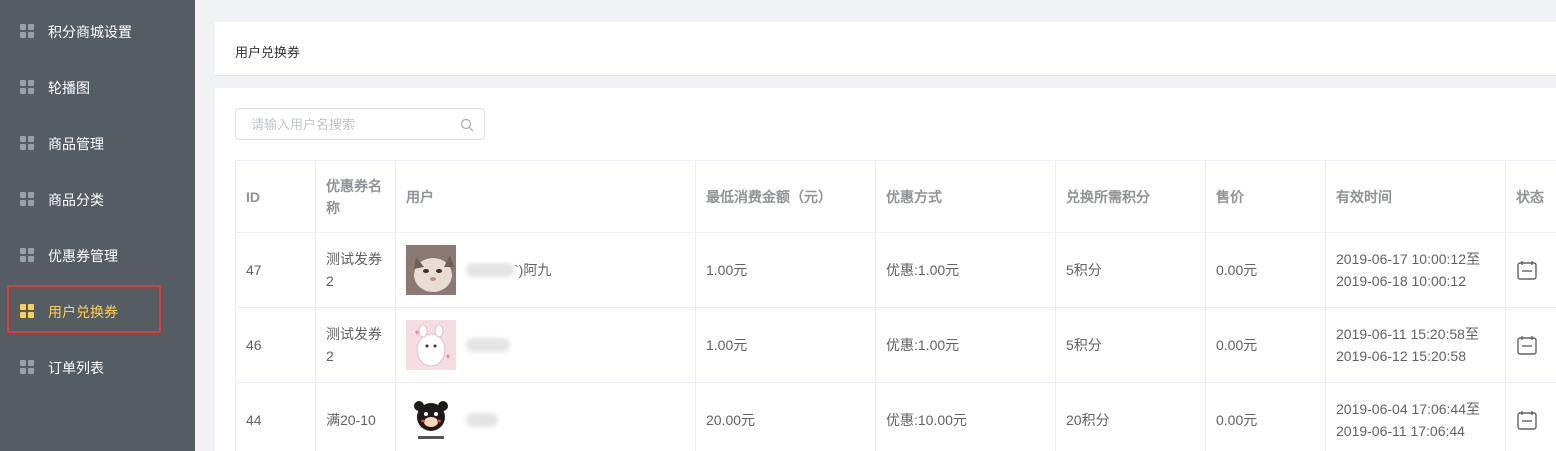 Image resolution: width=1556 pixels, height=451 pixels. Describe the element at coordinates (785, 416) in the screenshot. I see `cell-min-spend: 20.00元` at that location.